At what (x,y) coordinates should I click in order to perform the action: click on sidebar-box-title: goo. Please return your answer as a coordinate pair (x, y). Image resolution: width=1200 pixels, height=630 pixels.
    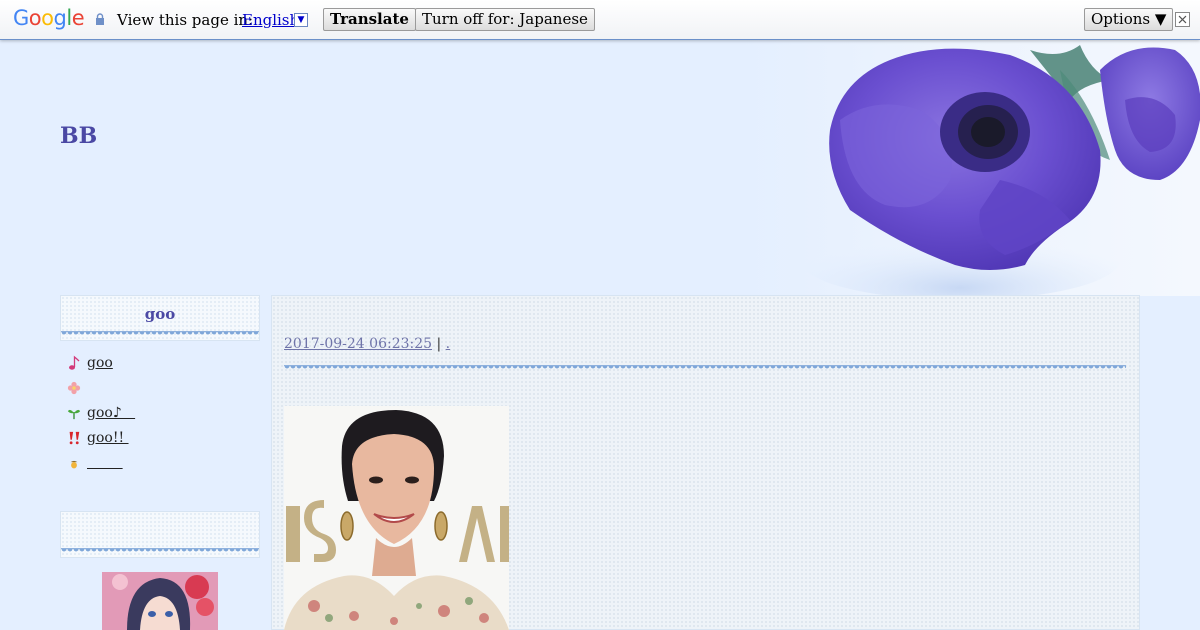
    Looking at the image, I should click on (160, 314).